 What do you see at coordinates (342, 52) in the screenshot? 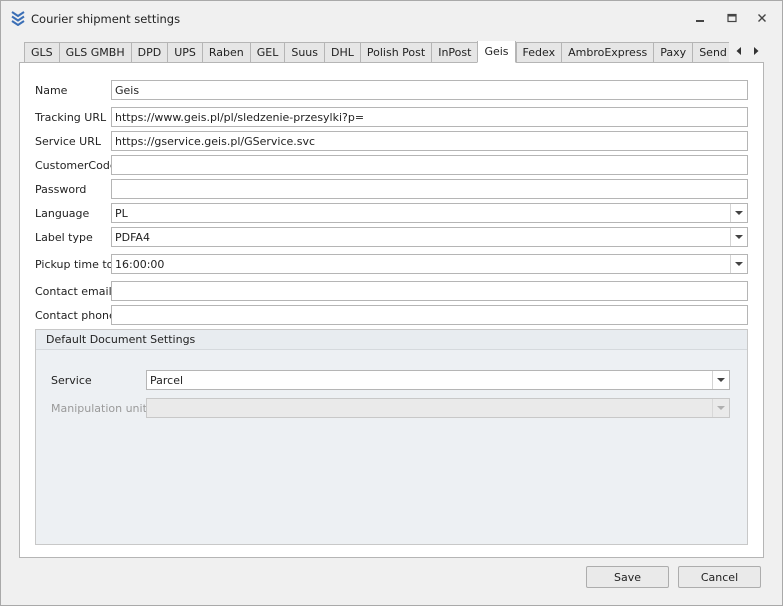
I see `tab-dhl: DHL` at bounding box center [342, 52].